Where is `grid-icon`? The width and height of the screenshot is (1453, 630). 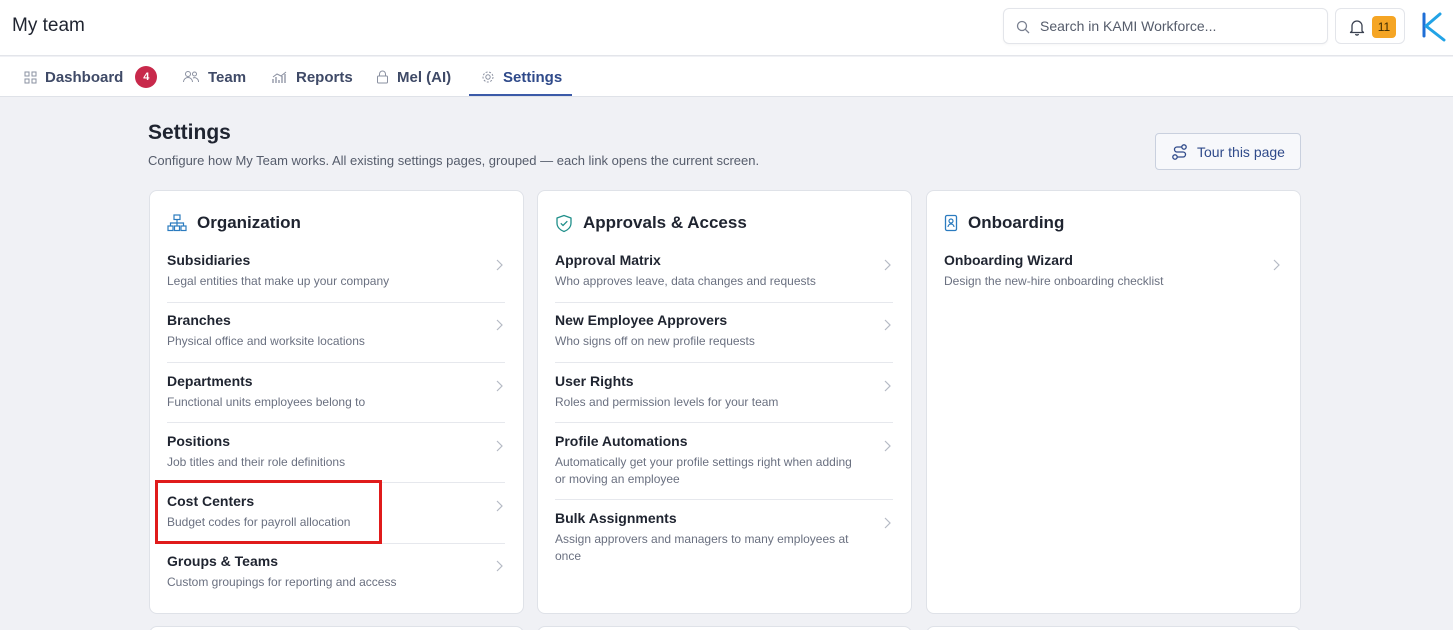 grid-icon is located at coordinates (30, 77).